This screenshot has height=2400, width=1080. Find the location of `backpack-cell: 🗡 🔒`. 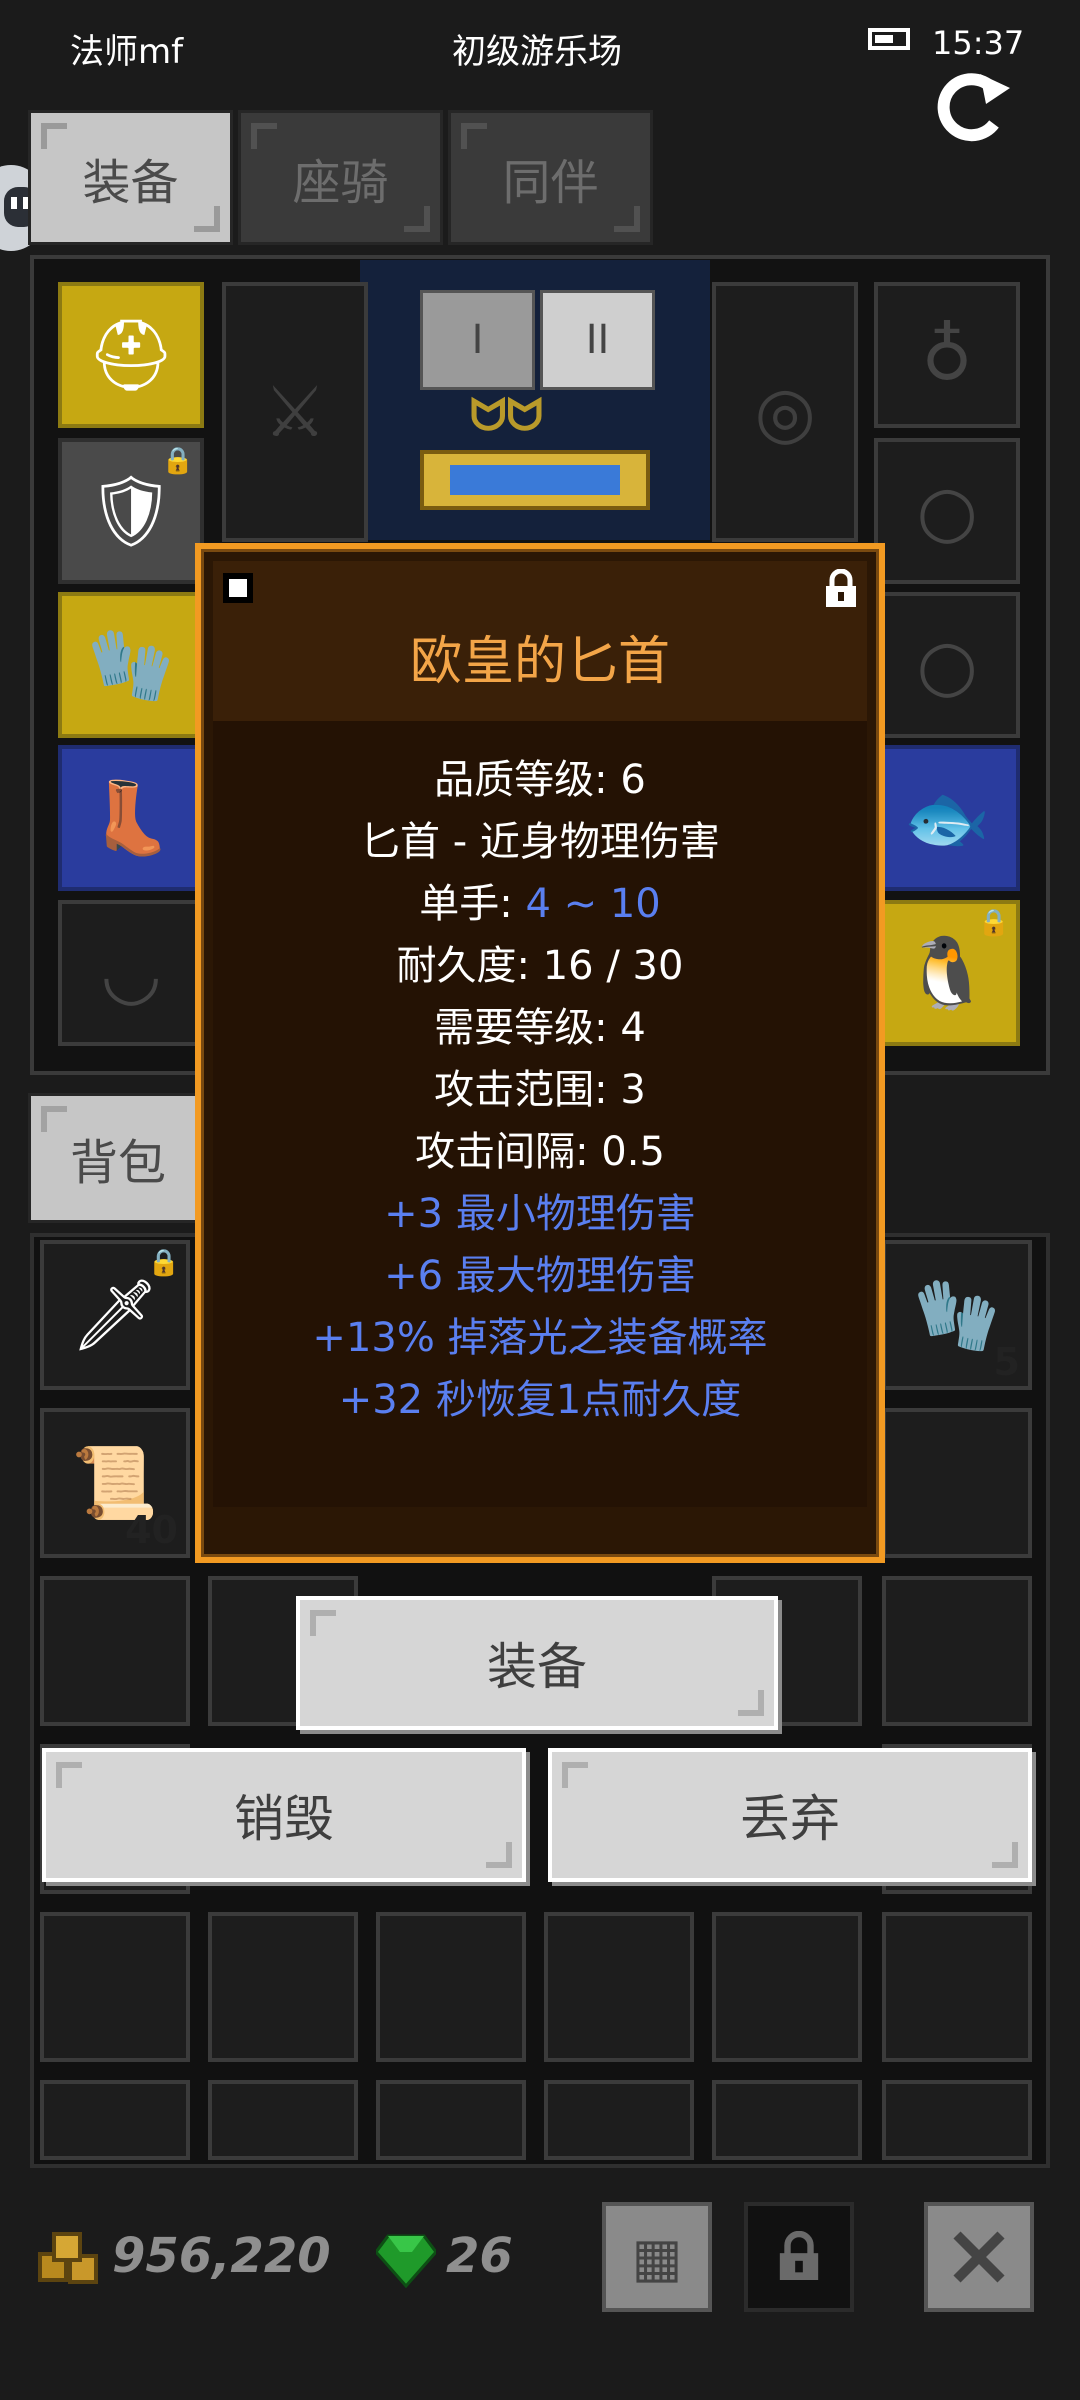

backpack-cell: 🗡 🔒 is located at coordinates (115, 1315).